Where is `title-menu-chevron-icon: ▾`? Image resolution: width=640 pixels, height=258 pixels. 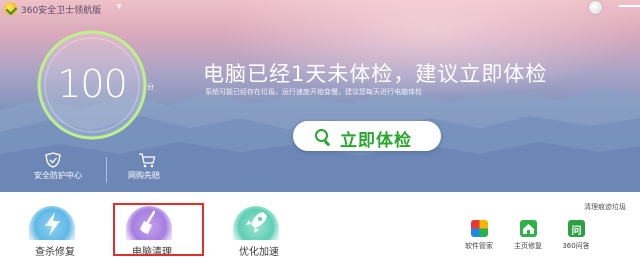 title-menu-chevron-icon: ▾ is located at coordinates (119, 7).